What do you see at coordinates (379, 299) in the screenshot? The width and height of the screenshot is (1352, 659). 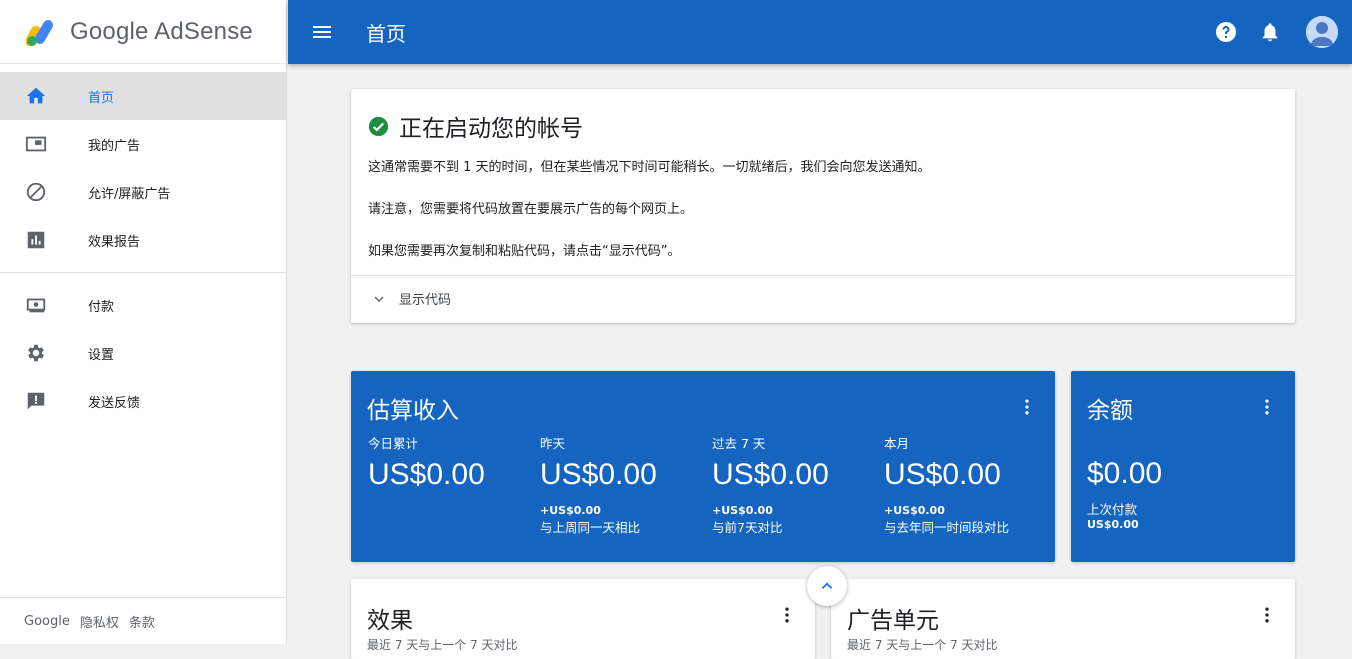 I see `chevron-down-icon` at bounding box center [379, 299].